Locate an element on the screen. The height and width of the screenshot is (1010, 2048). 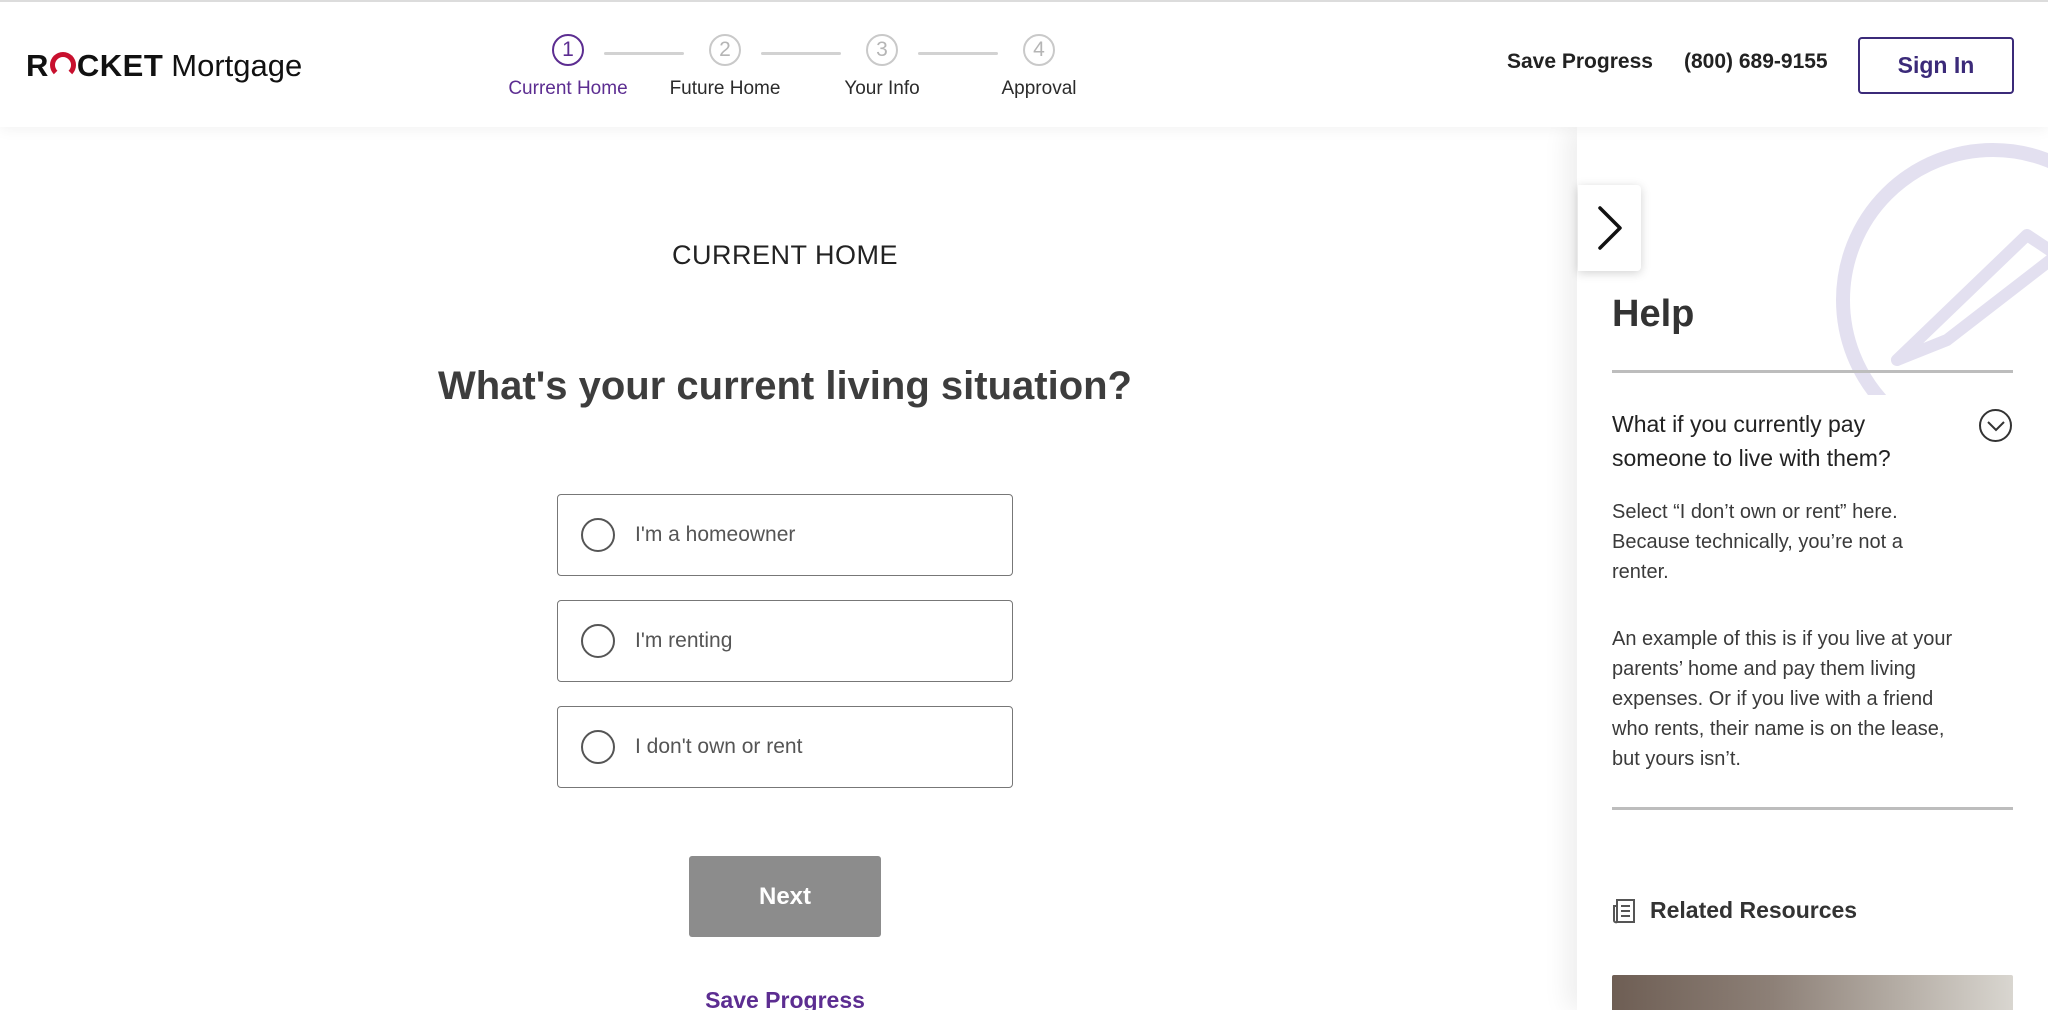
sign-in-button: Sign In is located at coordinates (1936, 65).